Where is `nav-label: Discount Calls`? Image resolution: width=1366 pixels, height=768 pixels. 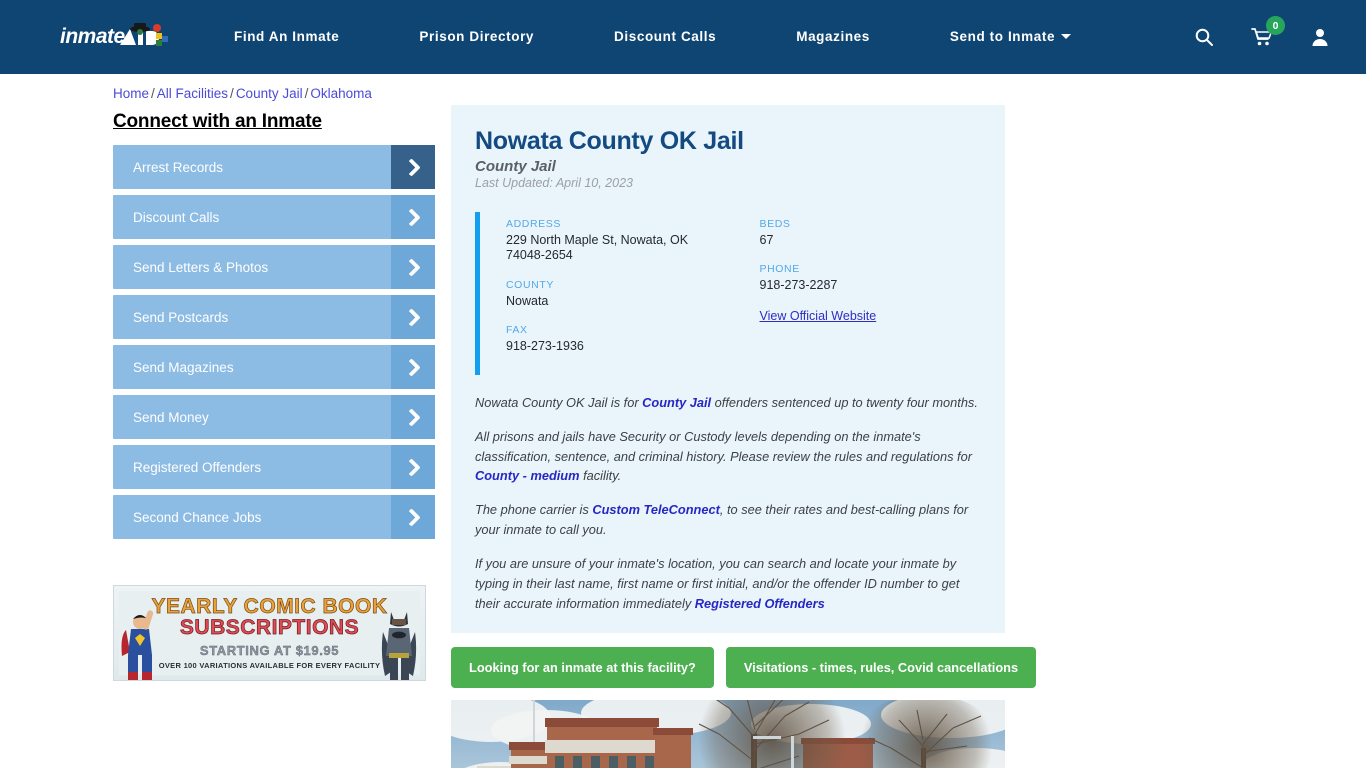 nav-label: Discount Calls is located at coordinates (665, 36).